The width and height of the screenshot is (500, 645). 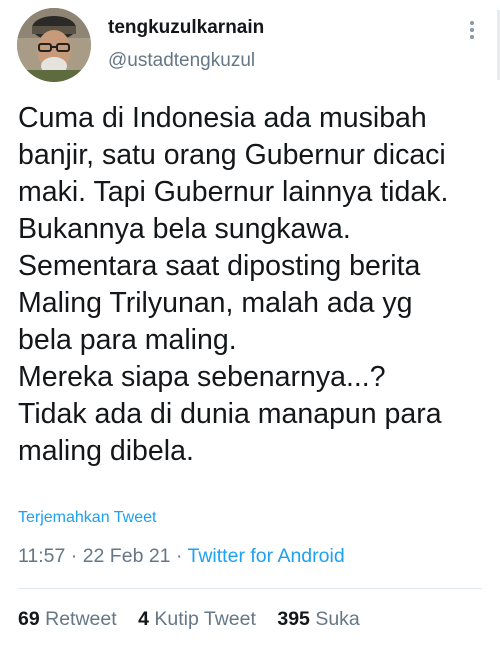 I want to click on quote-tweets-count: 4, so click(x=143, y=619).